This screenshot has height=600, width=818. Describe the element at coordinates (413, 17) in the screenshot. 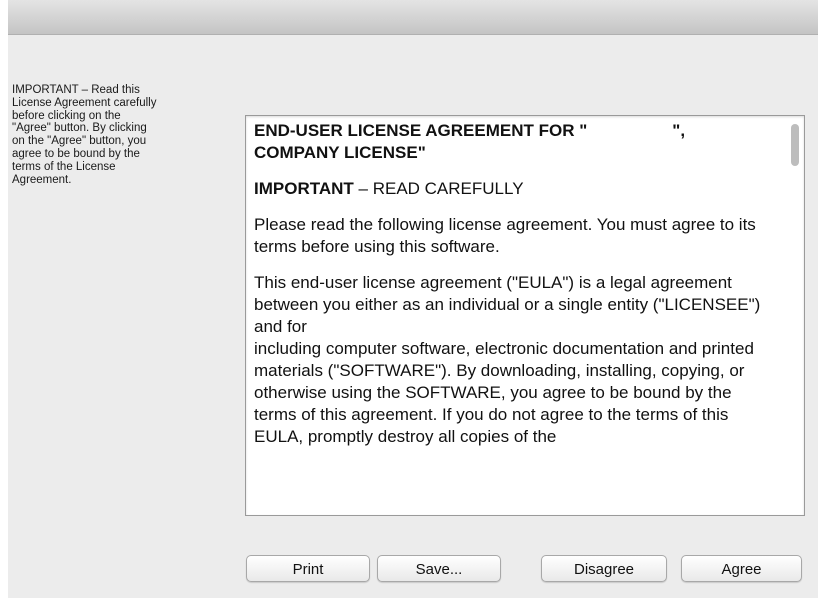

I see `dialog-title-bar` at that location.